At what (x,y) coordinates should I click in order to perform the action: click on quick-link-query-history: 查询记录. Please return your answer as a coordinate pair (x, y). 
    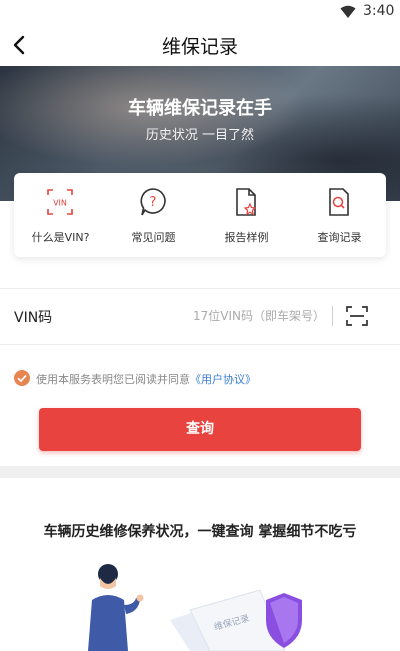
    Looking at the image, I should click on (339, 217).